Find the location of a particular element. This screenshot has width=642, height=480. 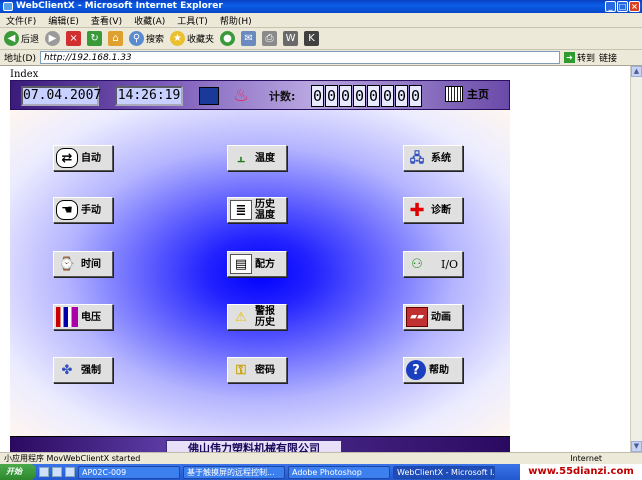

counter-display: 0 0 0 0 0 0 0 0 is located at coordinates (366, 96).